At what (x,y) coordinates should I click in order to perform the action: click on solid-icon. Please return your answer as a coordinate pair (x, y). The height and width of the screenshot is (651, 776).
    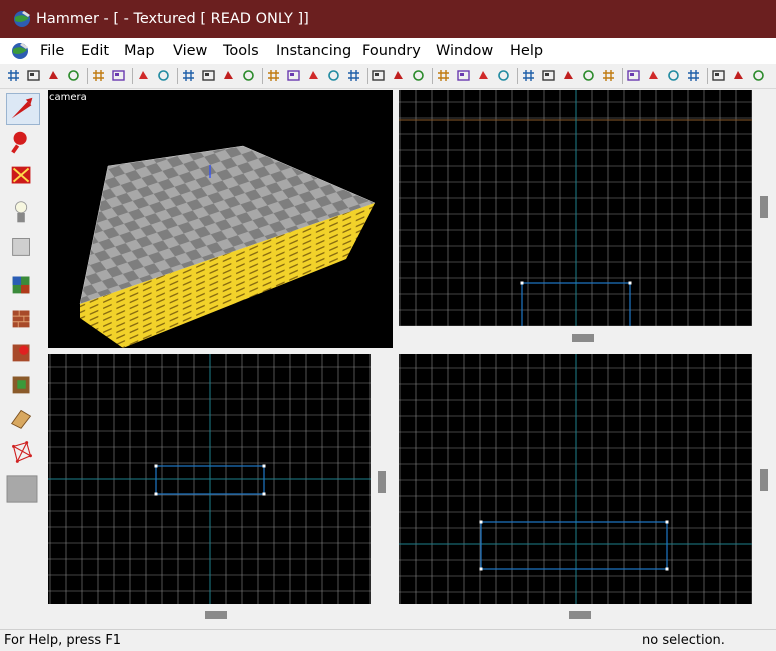
    Looking at the image, I should click on (443, 75).